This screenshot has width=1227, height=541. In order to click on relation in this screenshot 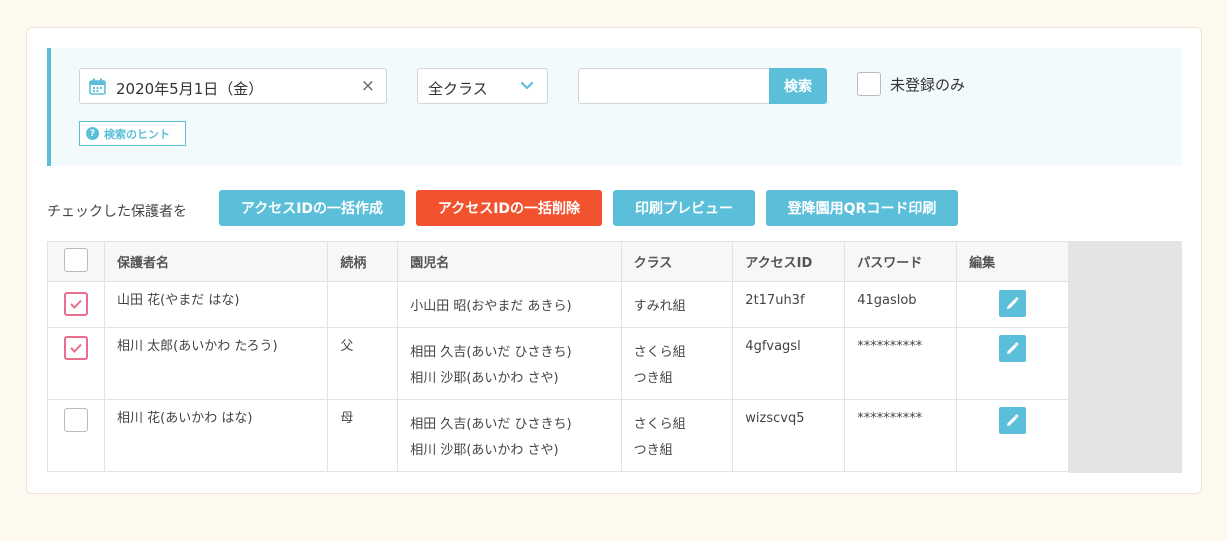, I will do `click(363, 304)`.